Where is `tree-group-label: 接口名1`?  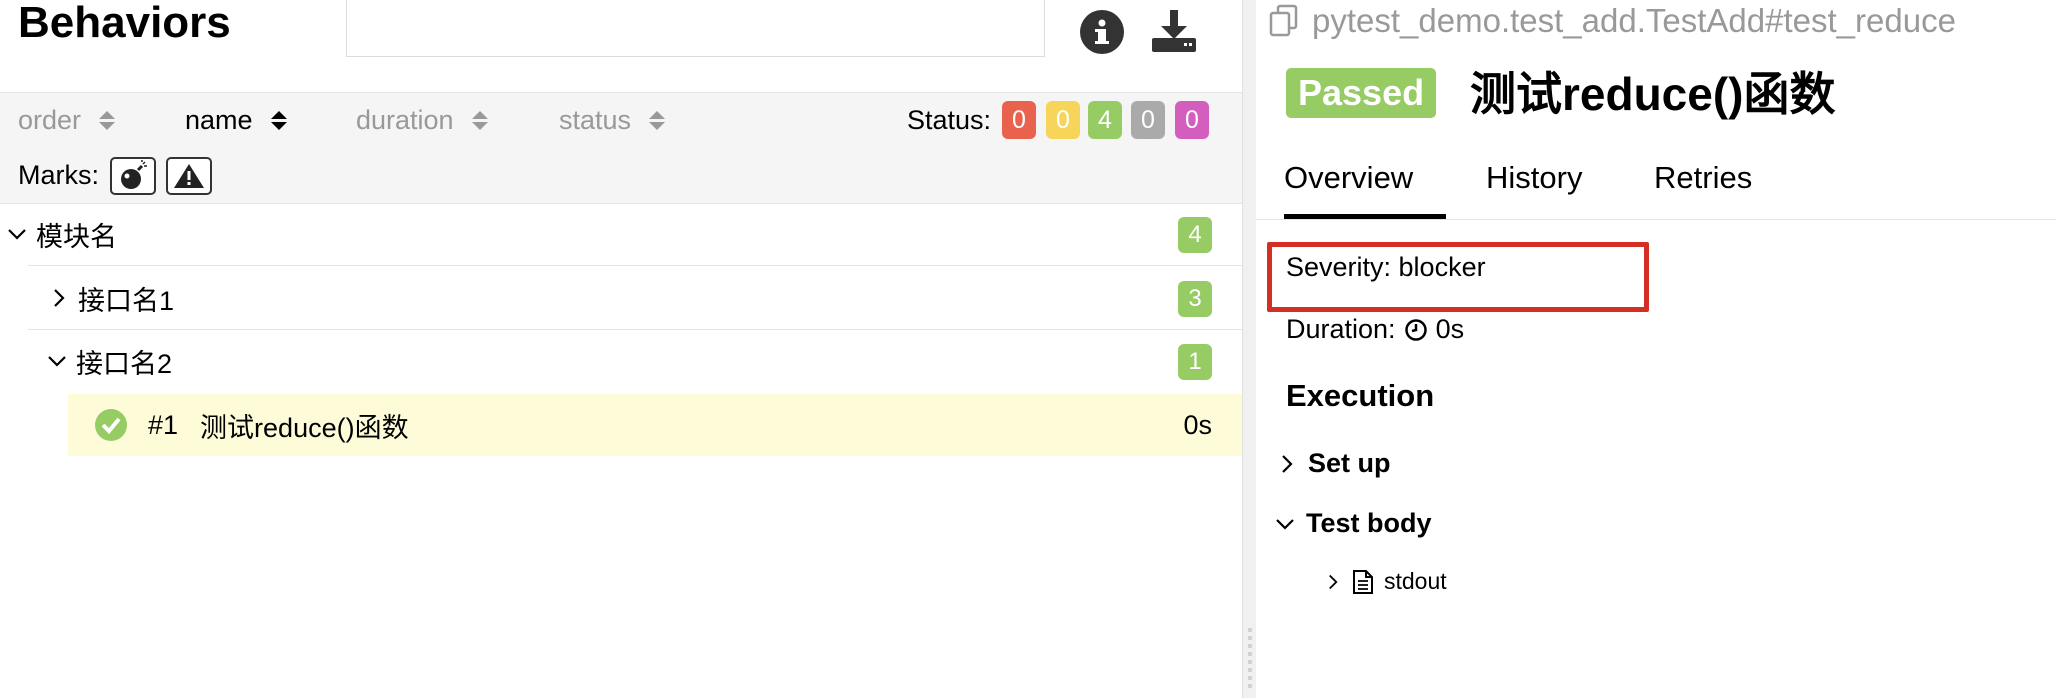 tree-group-label: 接口名1 is located at coordinates (126, 300).